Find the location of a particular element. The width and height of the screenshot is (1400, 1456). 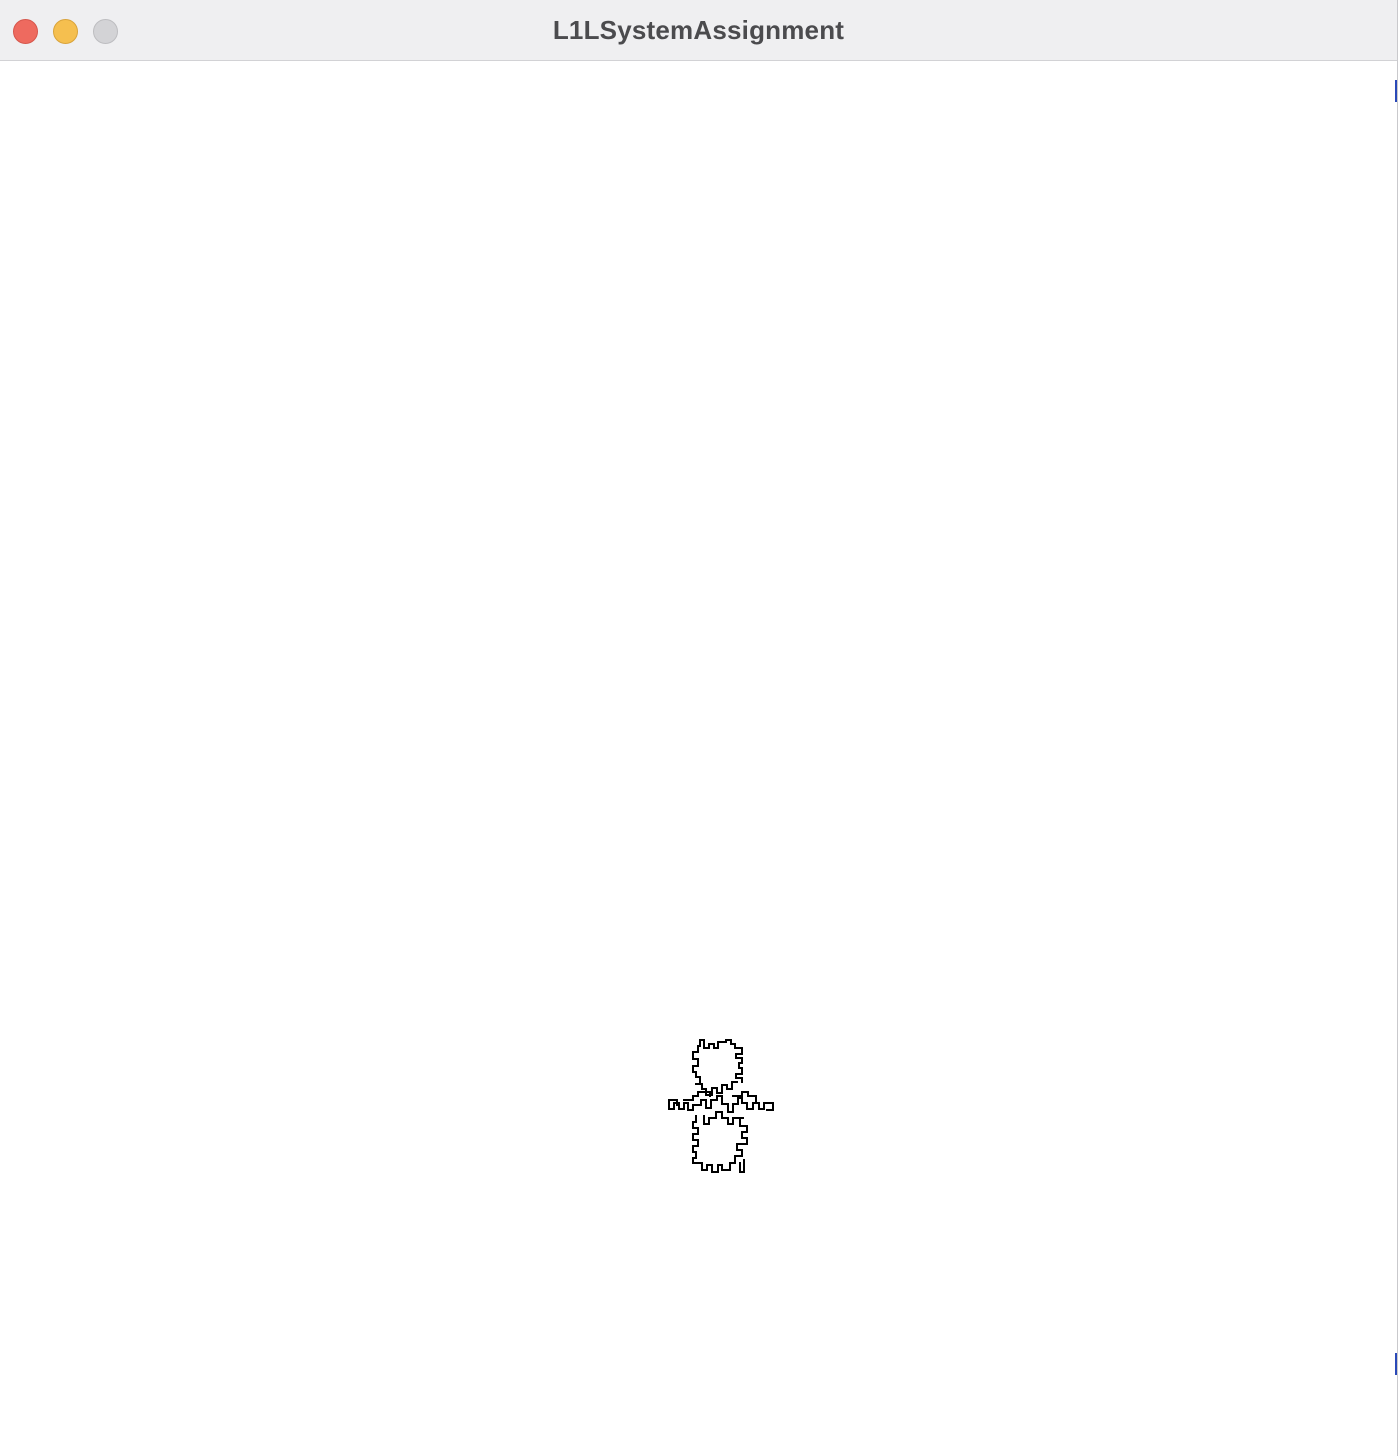

lsystem-fractal-drawing is located at coordinates (721, 1106).